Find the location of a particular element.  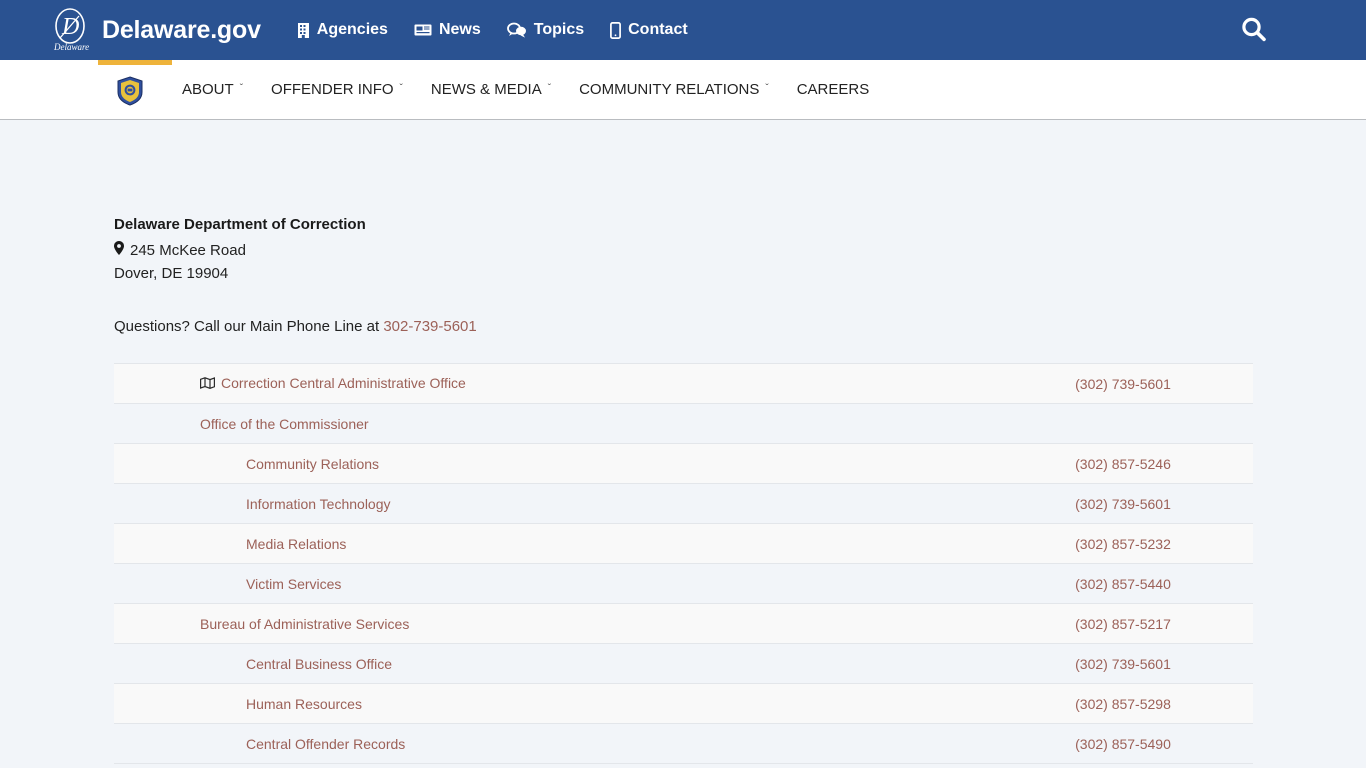

directory-phone-cell: (302) 857-5440 is located at coordinates (1123, 583).